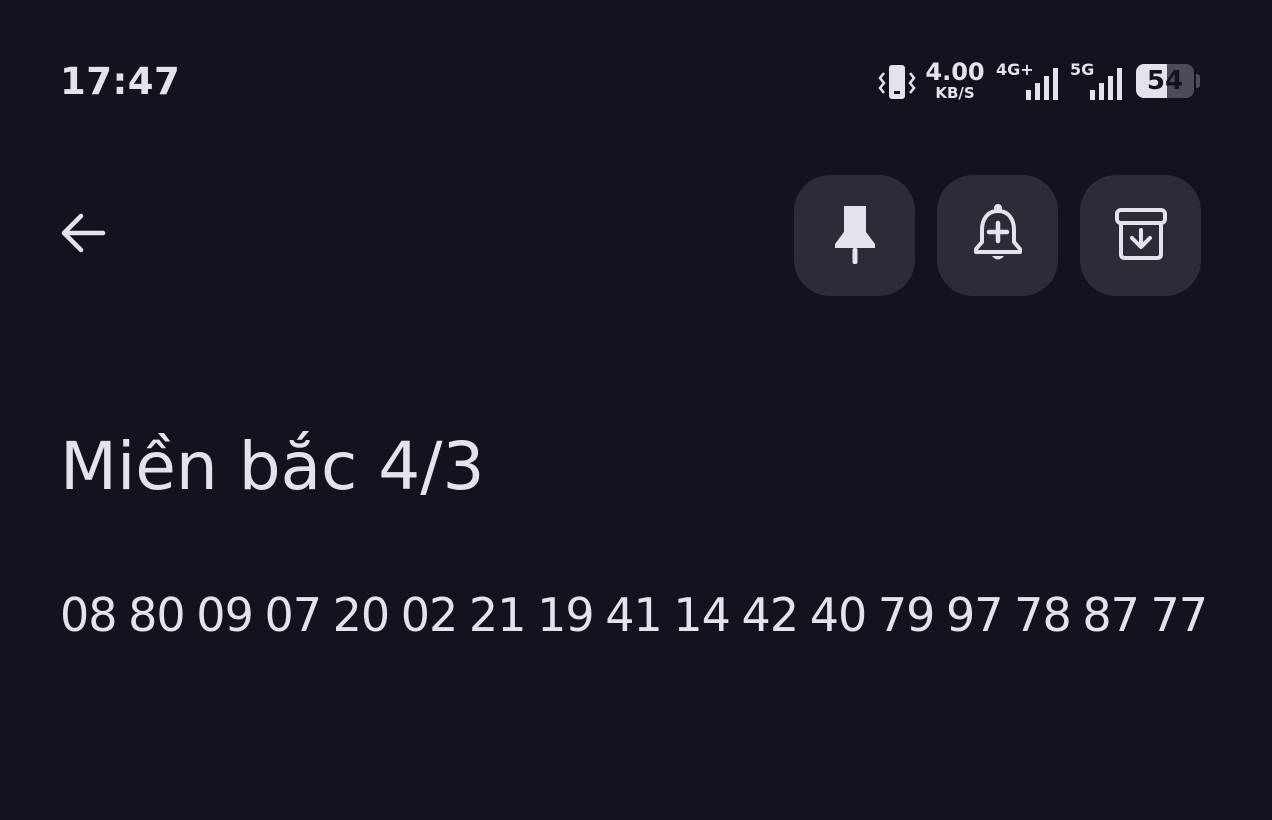  I want to click on pin-button, so click(854, 235).